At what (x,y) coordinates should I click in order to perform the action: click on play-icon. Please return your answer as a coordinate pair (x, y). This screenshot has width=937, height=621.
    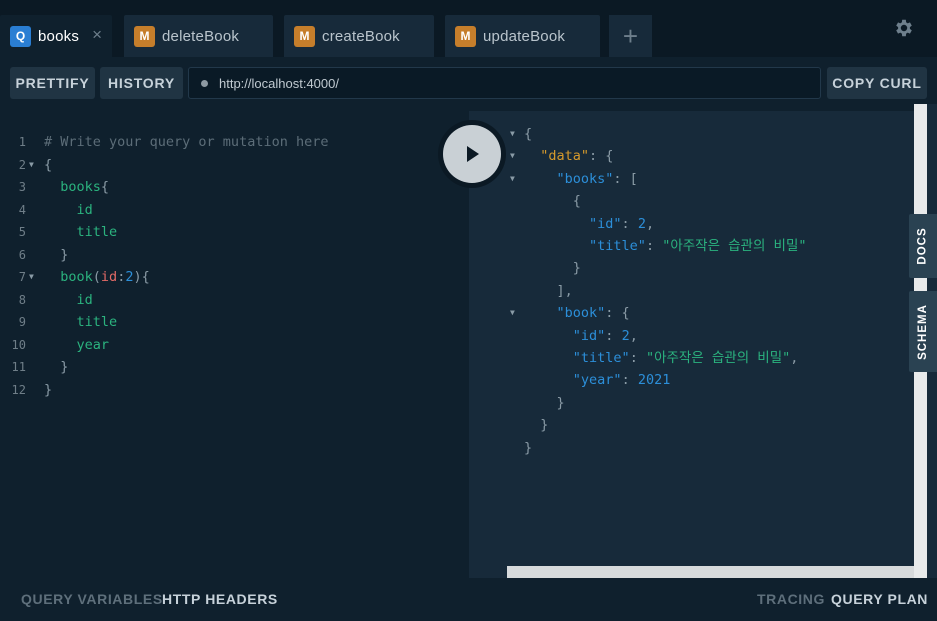
    Looking at the image, I should click on (472, 154).